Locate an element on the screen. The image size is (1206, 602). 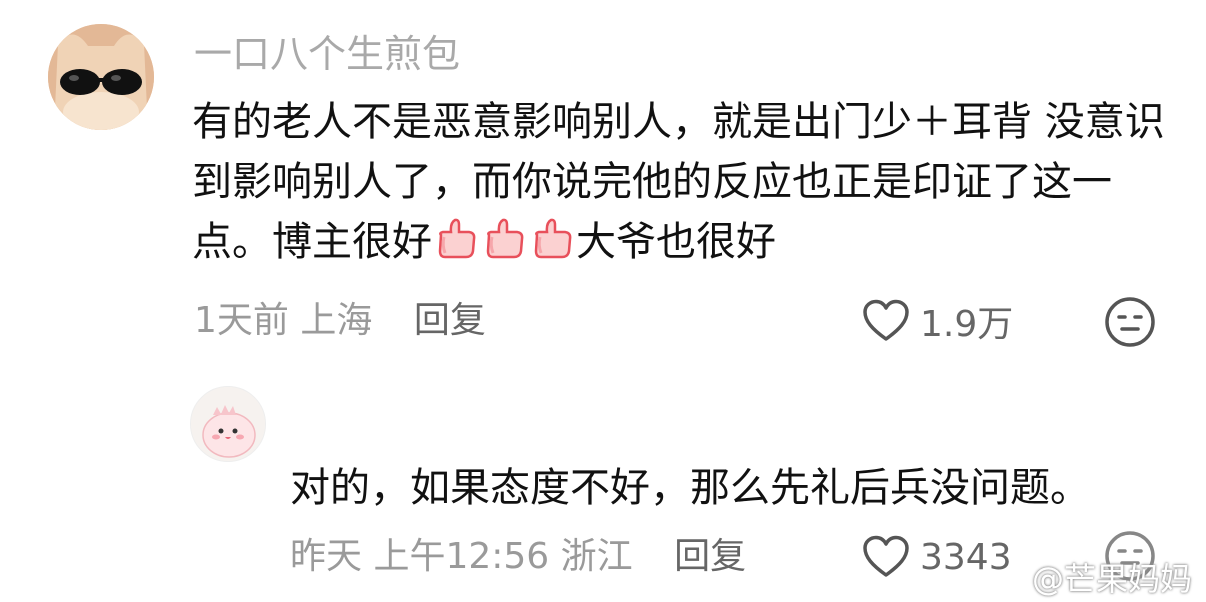
cat-with-sunglasses-avatar-icon is located at coordinates (101, 77).